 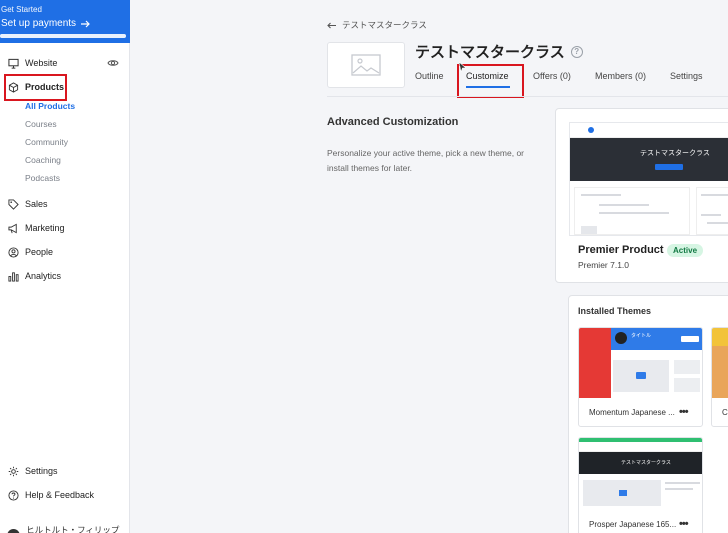 I want to click on image-placeholder-icon, so click(x=366, y=65).